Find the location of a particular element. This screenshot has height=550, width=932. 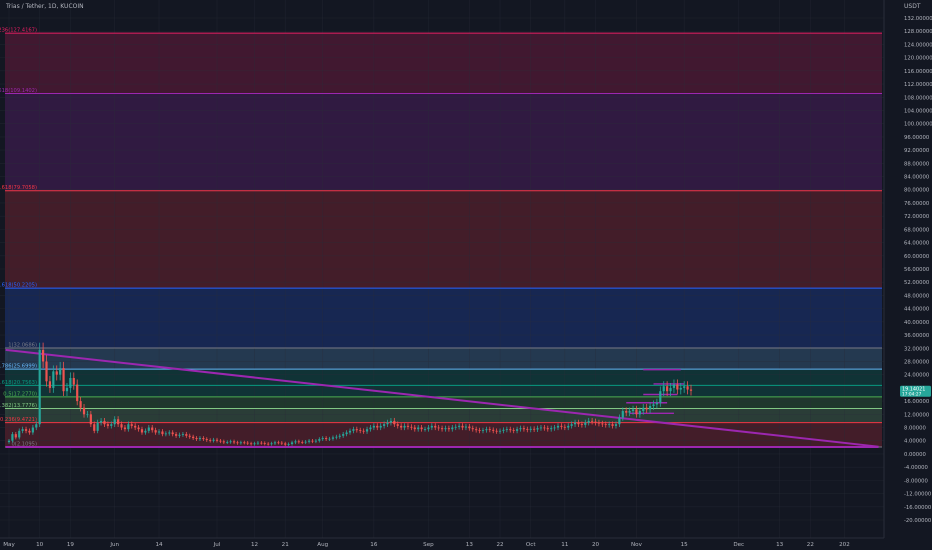

fib-level-label: 1.618(50.2205) is located at coordinates (18, 286).